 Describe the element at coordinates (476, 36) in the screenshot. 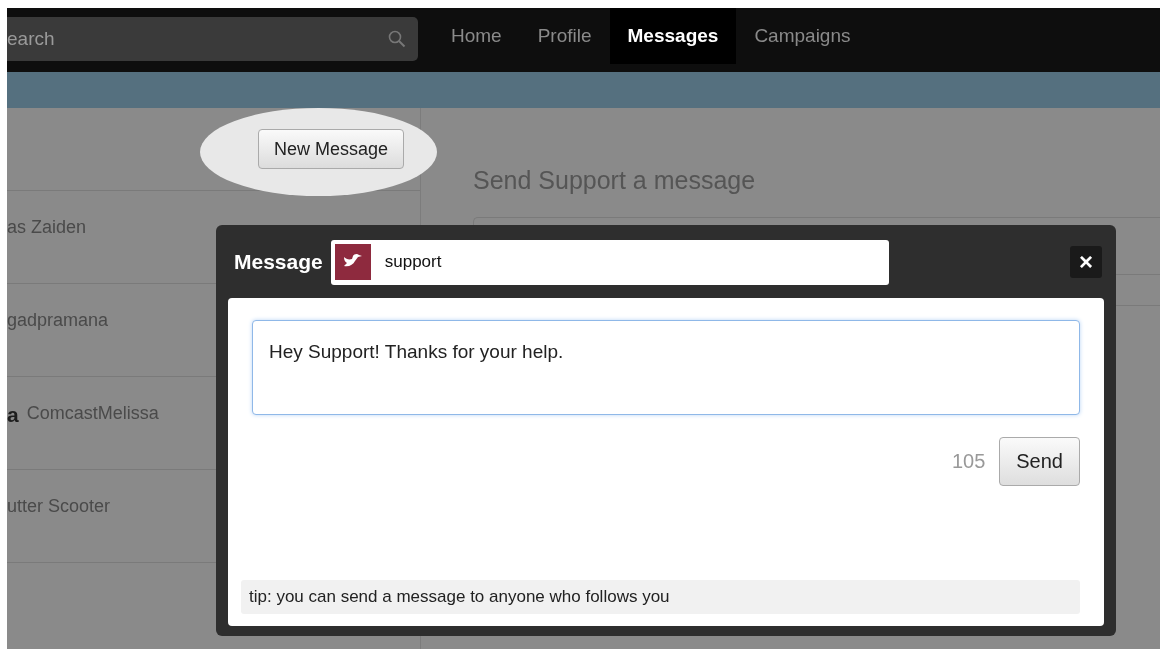

I see `nav-tab: Home` at that location.